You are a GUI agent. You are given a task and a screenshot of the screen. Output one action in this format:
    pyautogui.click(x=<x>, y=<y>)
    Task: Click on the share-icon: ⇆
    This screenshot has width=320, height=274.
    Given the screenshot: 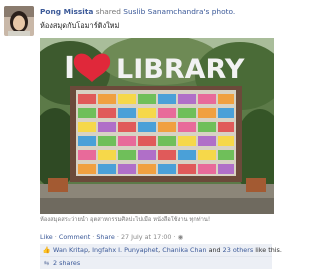 What is the action you would take?
    pyautogui.click(x=46, y=263)
    